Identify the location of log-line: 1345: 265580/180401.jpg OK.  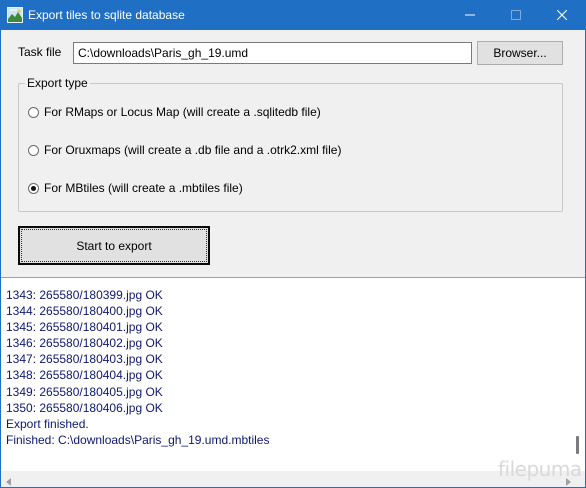
(84, 327).